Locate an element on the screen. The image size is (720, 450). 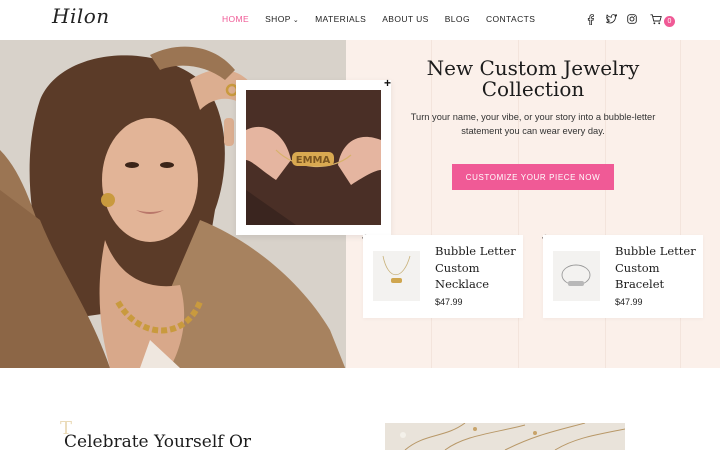
product-card-bracelet: Bubble Letter Custom Bracelet $47.99 is located at coordinates (623, 276).